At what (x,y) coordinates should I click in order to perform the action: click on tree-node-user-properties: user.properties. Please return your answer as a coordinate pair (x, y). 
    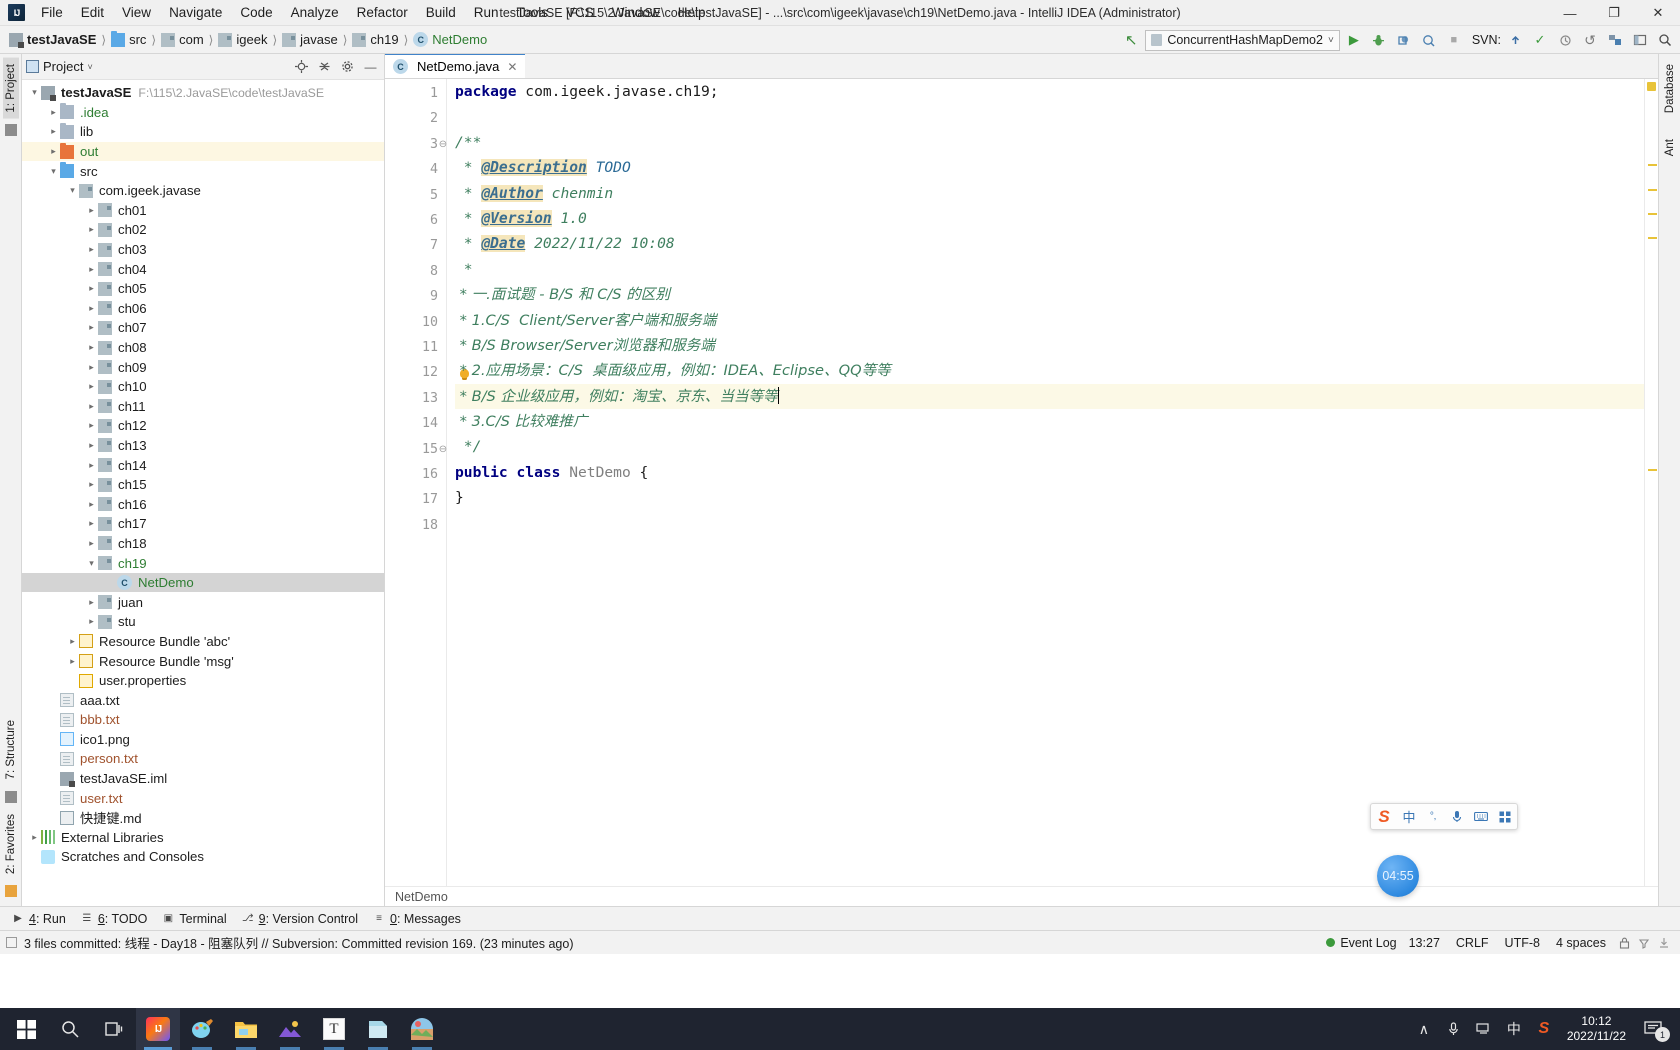
    Looking at the image, I should click on (203, 681).